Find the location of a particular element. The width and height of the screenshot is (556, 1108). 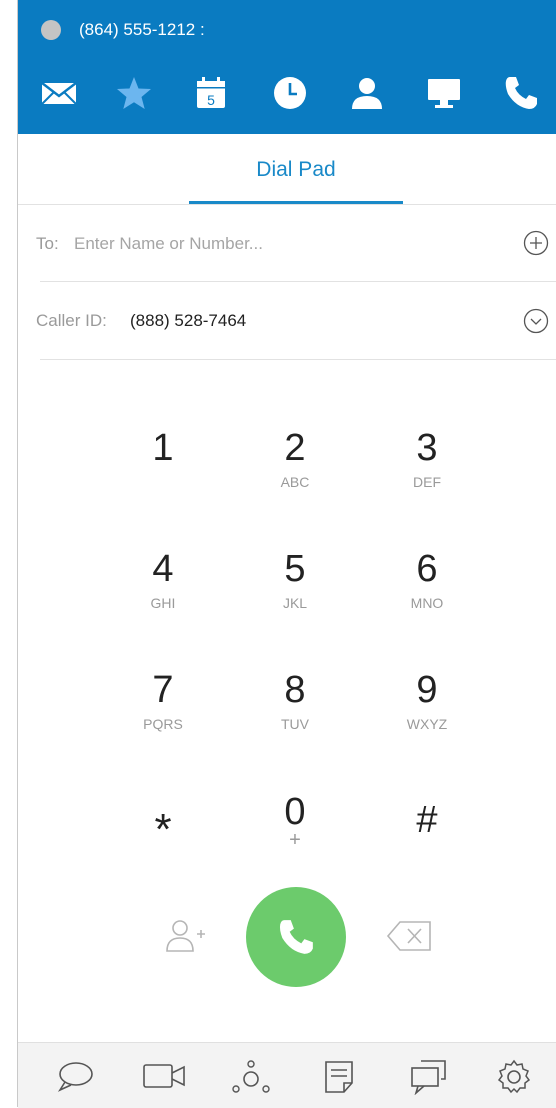

star-icon is located at coordinates (134, 93).